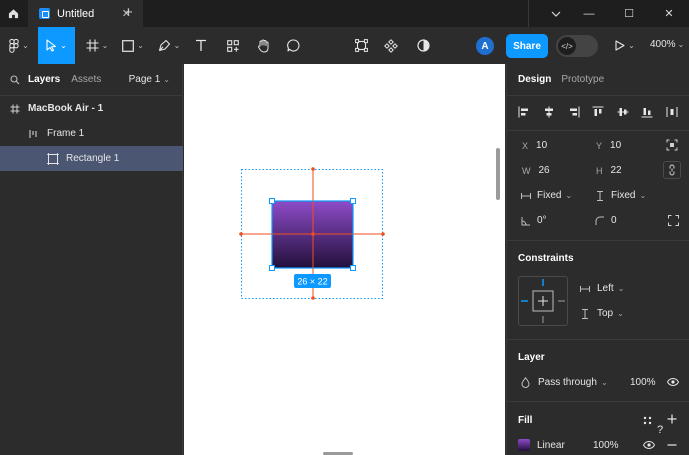 Image resolution: width=689 pixels, height=455 pixels. What do you see at coordinates (541, 445) in the screenshot?
I see `fill-type-row: Linear` at bounding box center [541, 445].